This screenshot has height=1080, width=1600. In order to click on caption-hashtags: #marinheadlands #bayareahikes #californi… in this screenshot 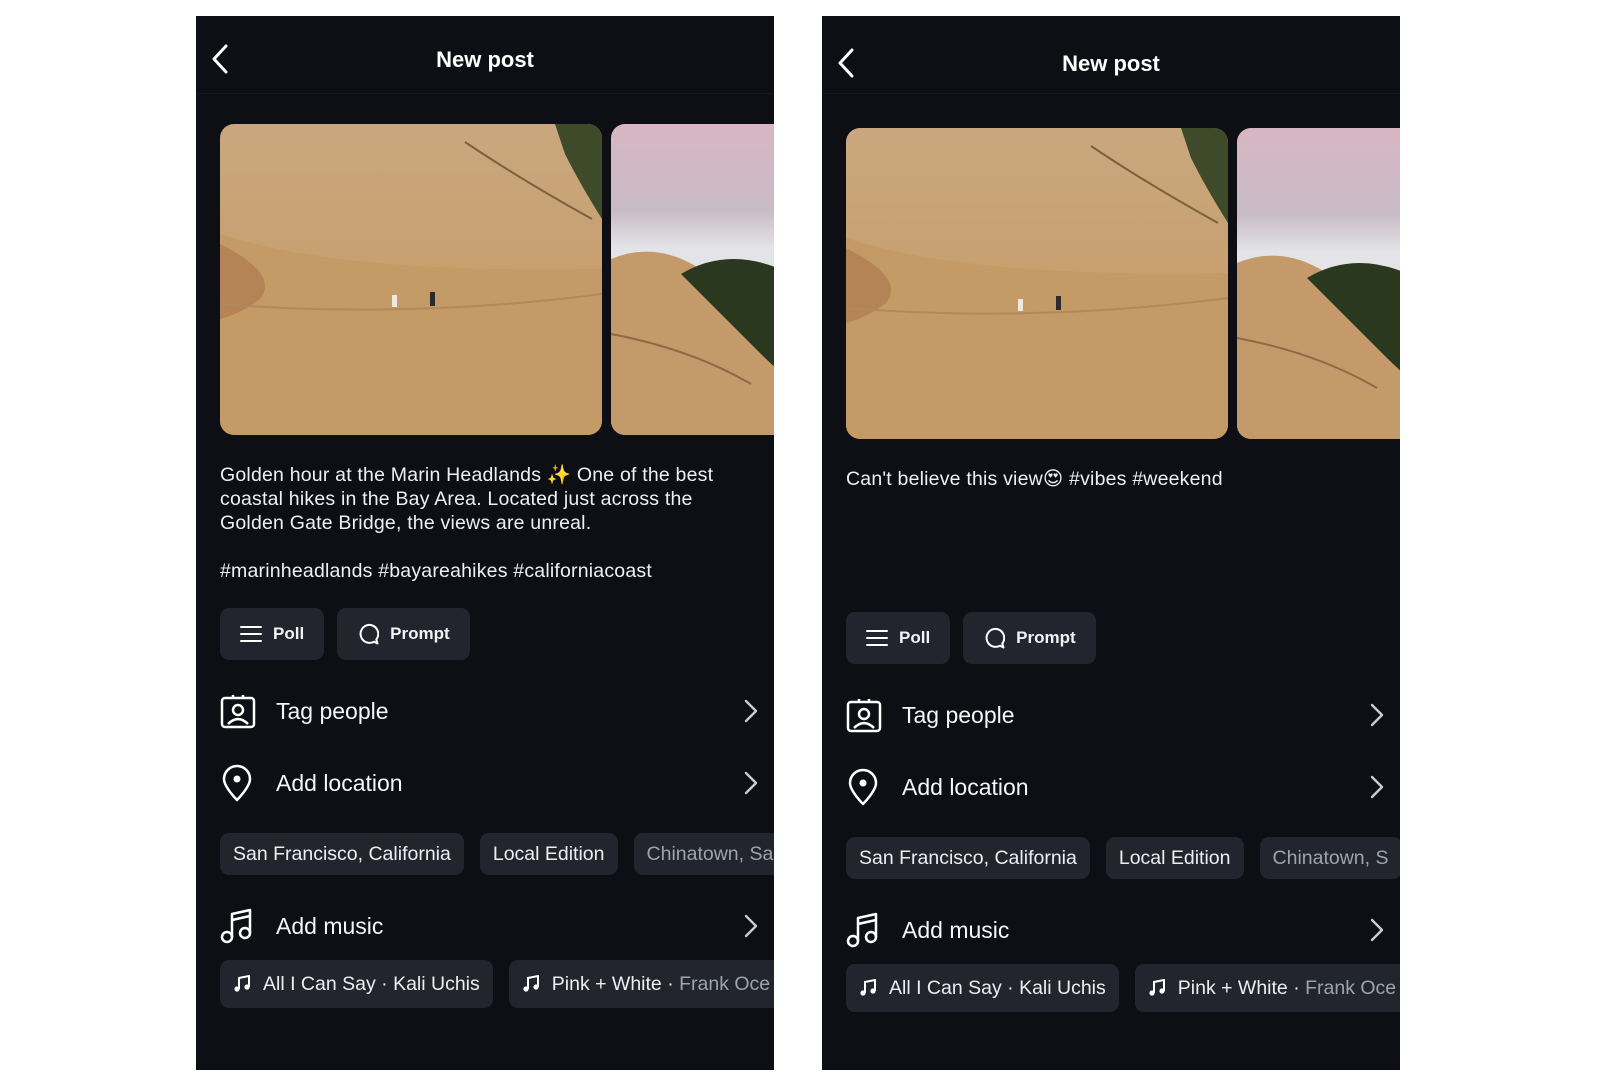, I will do `click(436, 571)`.